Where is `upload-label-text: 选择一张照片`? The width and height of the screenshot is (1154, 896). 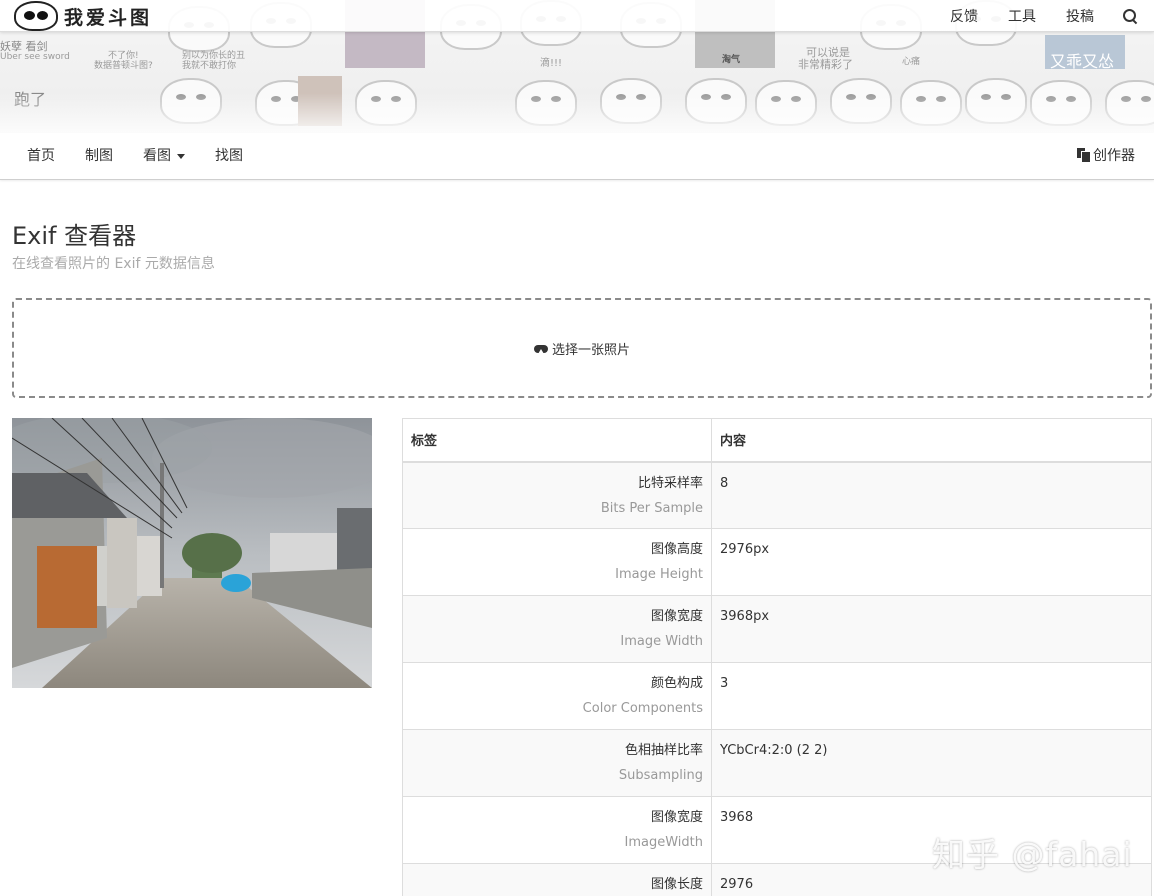
upload-label-text: 选择一张照片 is located at coordinates (590, 350).